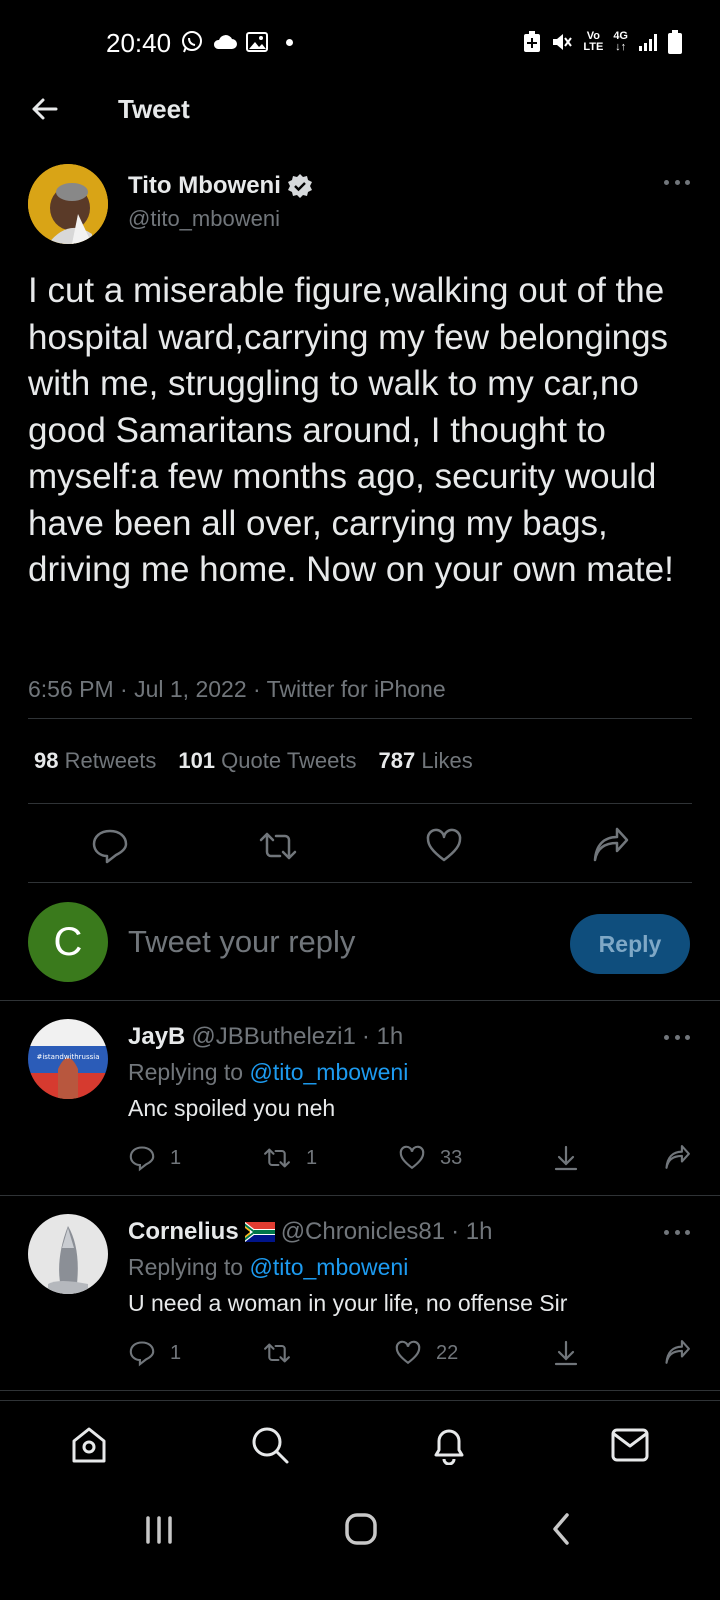  Describe the element at coordinates (270, 1445) in the screenshot. I see `search-icon` at that location.